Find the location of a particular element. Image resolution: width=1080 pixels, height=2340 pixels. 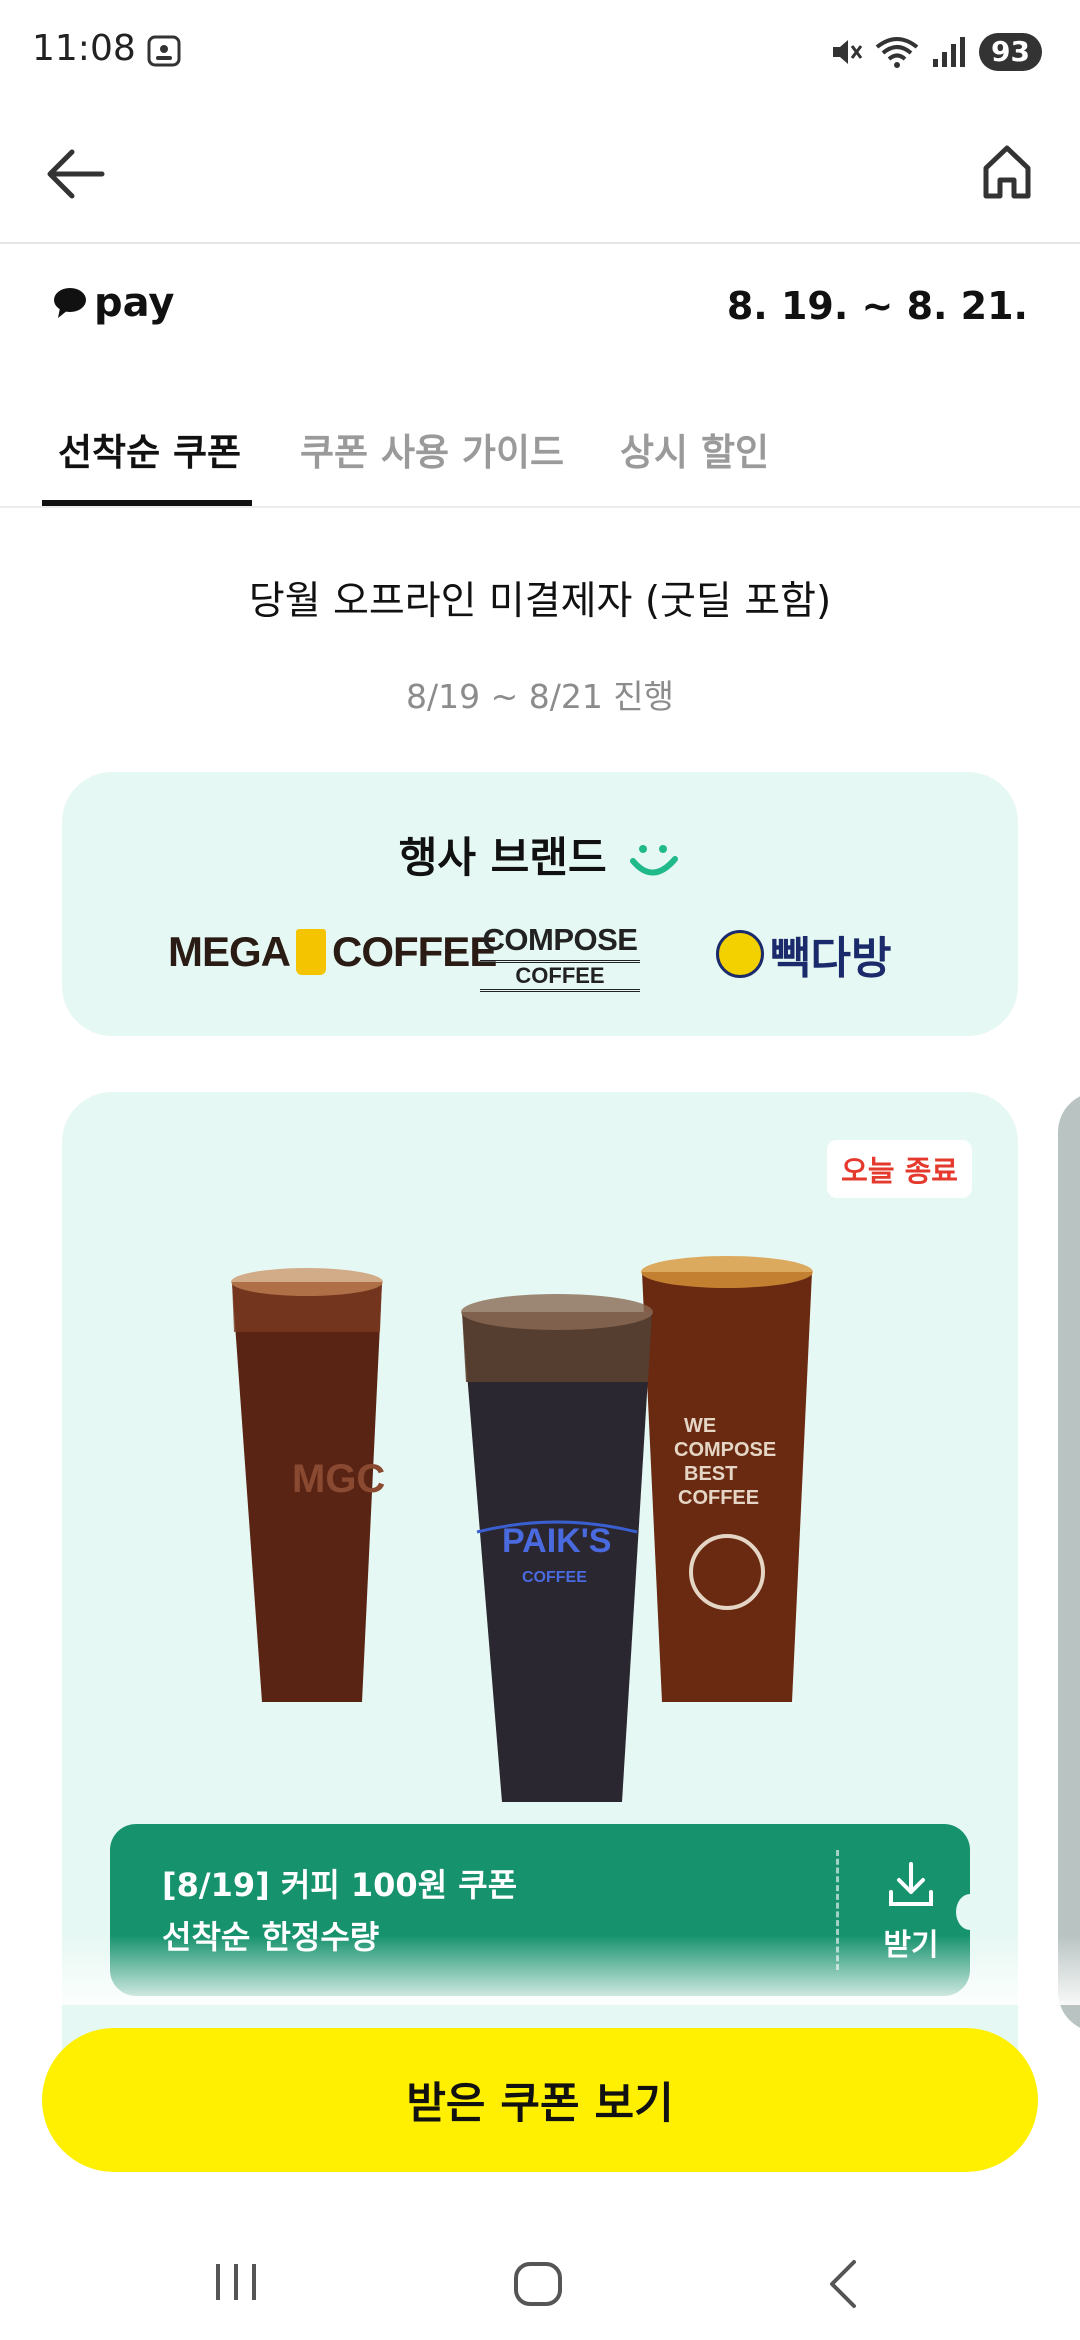

status-icons: 93 is located at coordinates (935, 52).